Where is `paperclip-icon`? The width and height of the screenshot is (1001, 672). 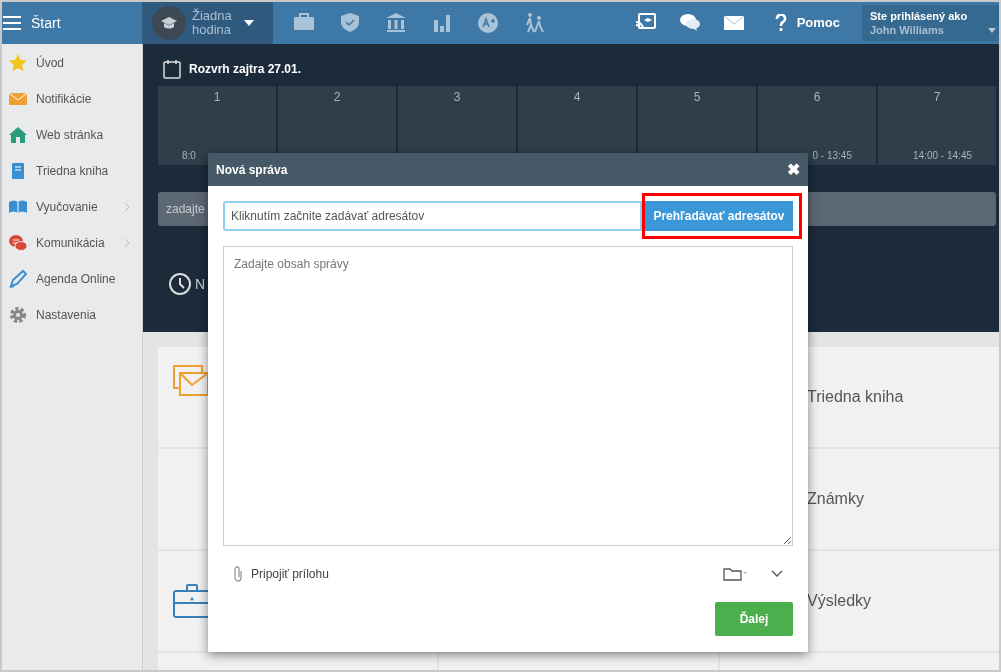 paperclip-icon is located at coordinates (238, 574).